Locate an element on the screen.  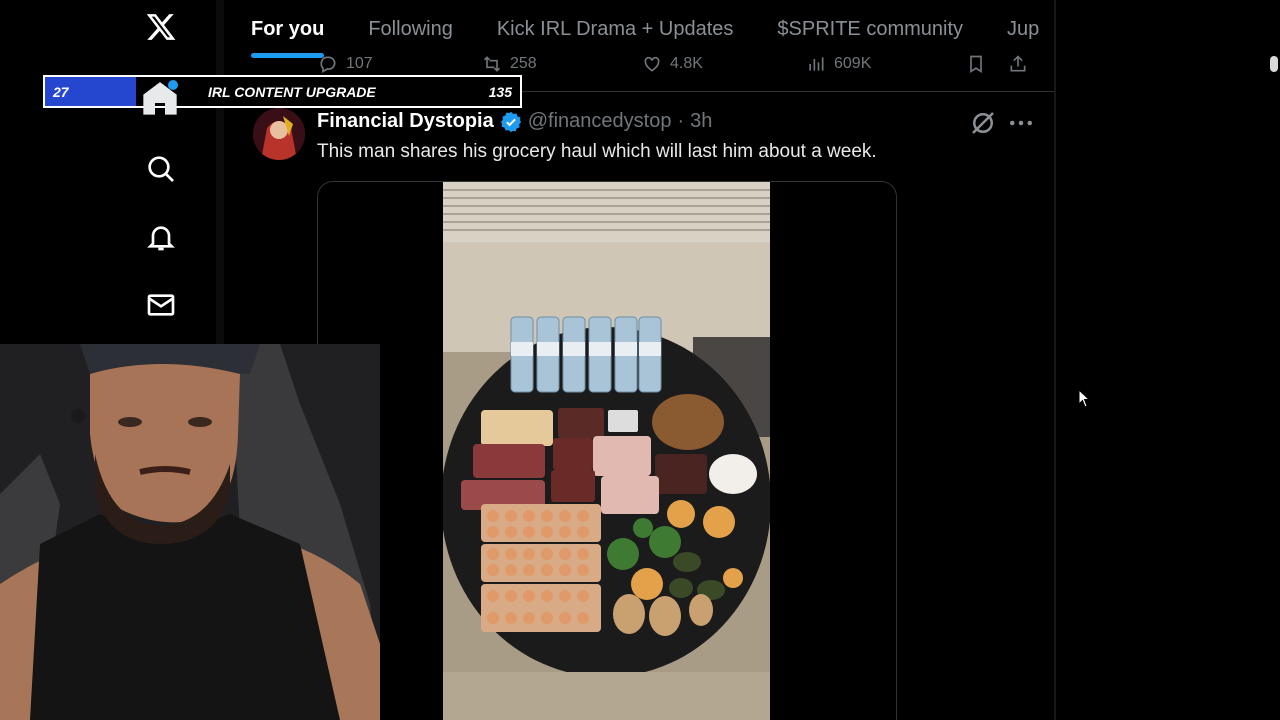
notification-dot is located at coordinates (173, 85).